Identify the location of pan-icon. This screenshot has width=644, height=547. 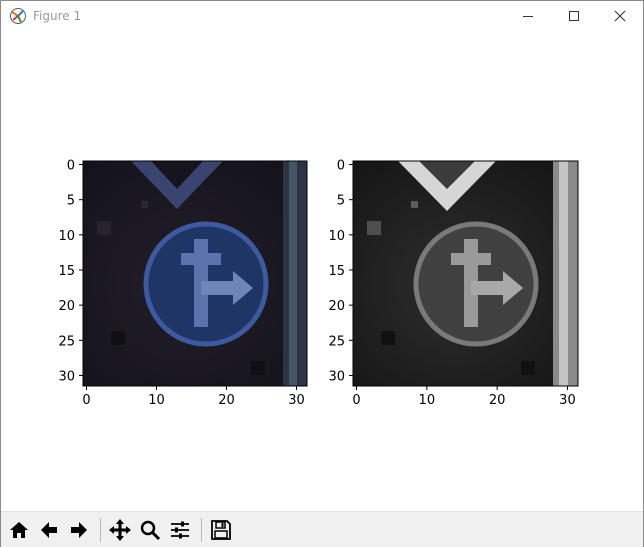
(120, 530).